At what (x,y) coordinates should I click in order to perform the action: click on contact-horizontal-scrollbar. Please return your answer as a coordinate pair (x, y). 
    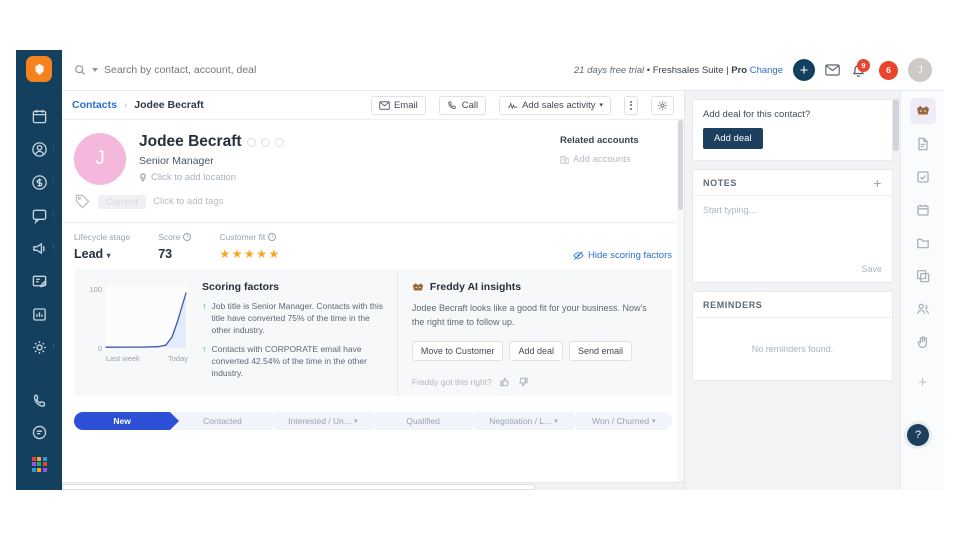
    Looking at the image, I should click on (373, 486).